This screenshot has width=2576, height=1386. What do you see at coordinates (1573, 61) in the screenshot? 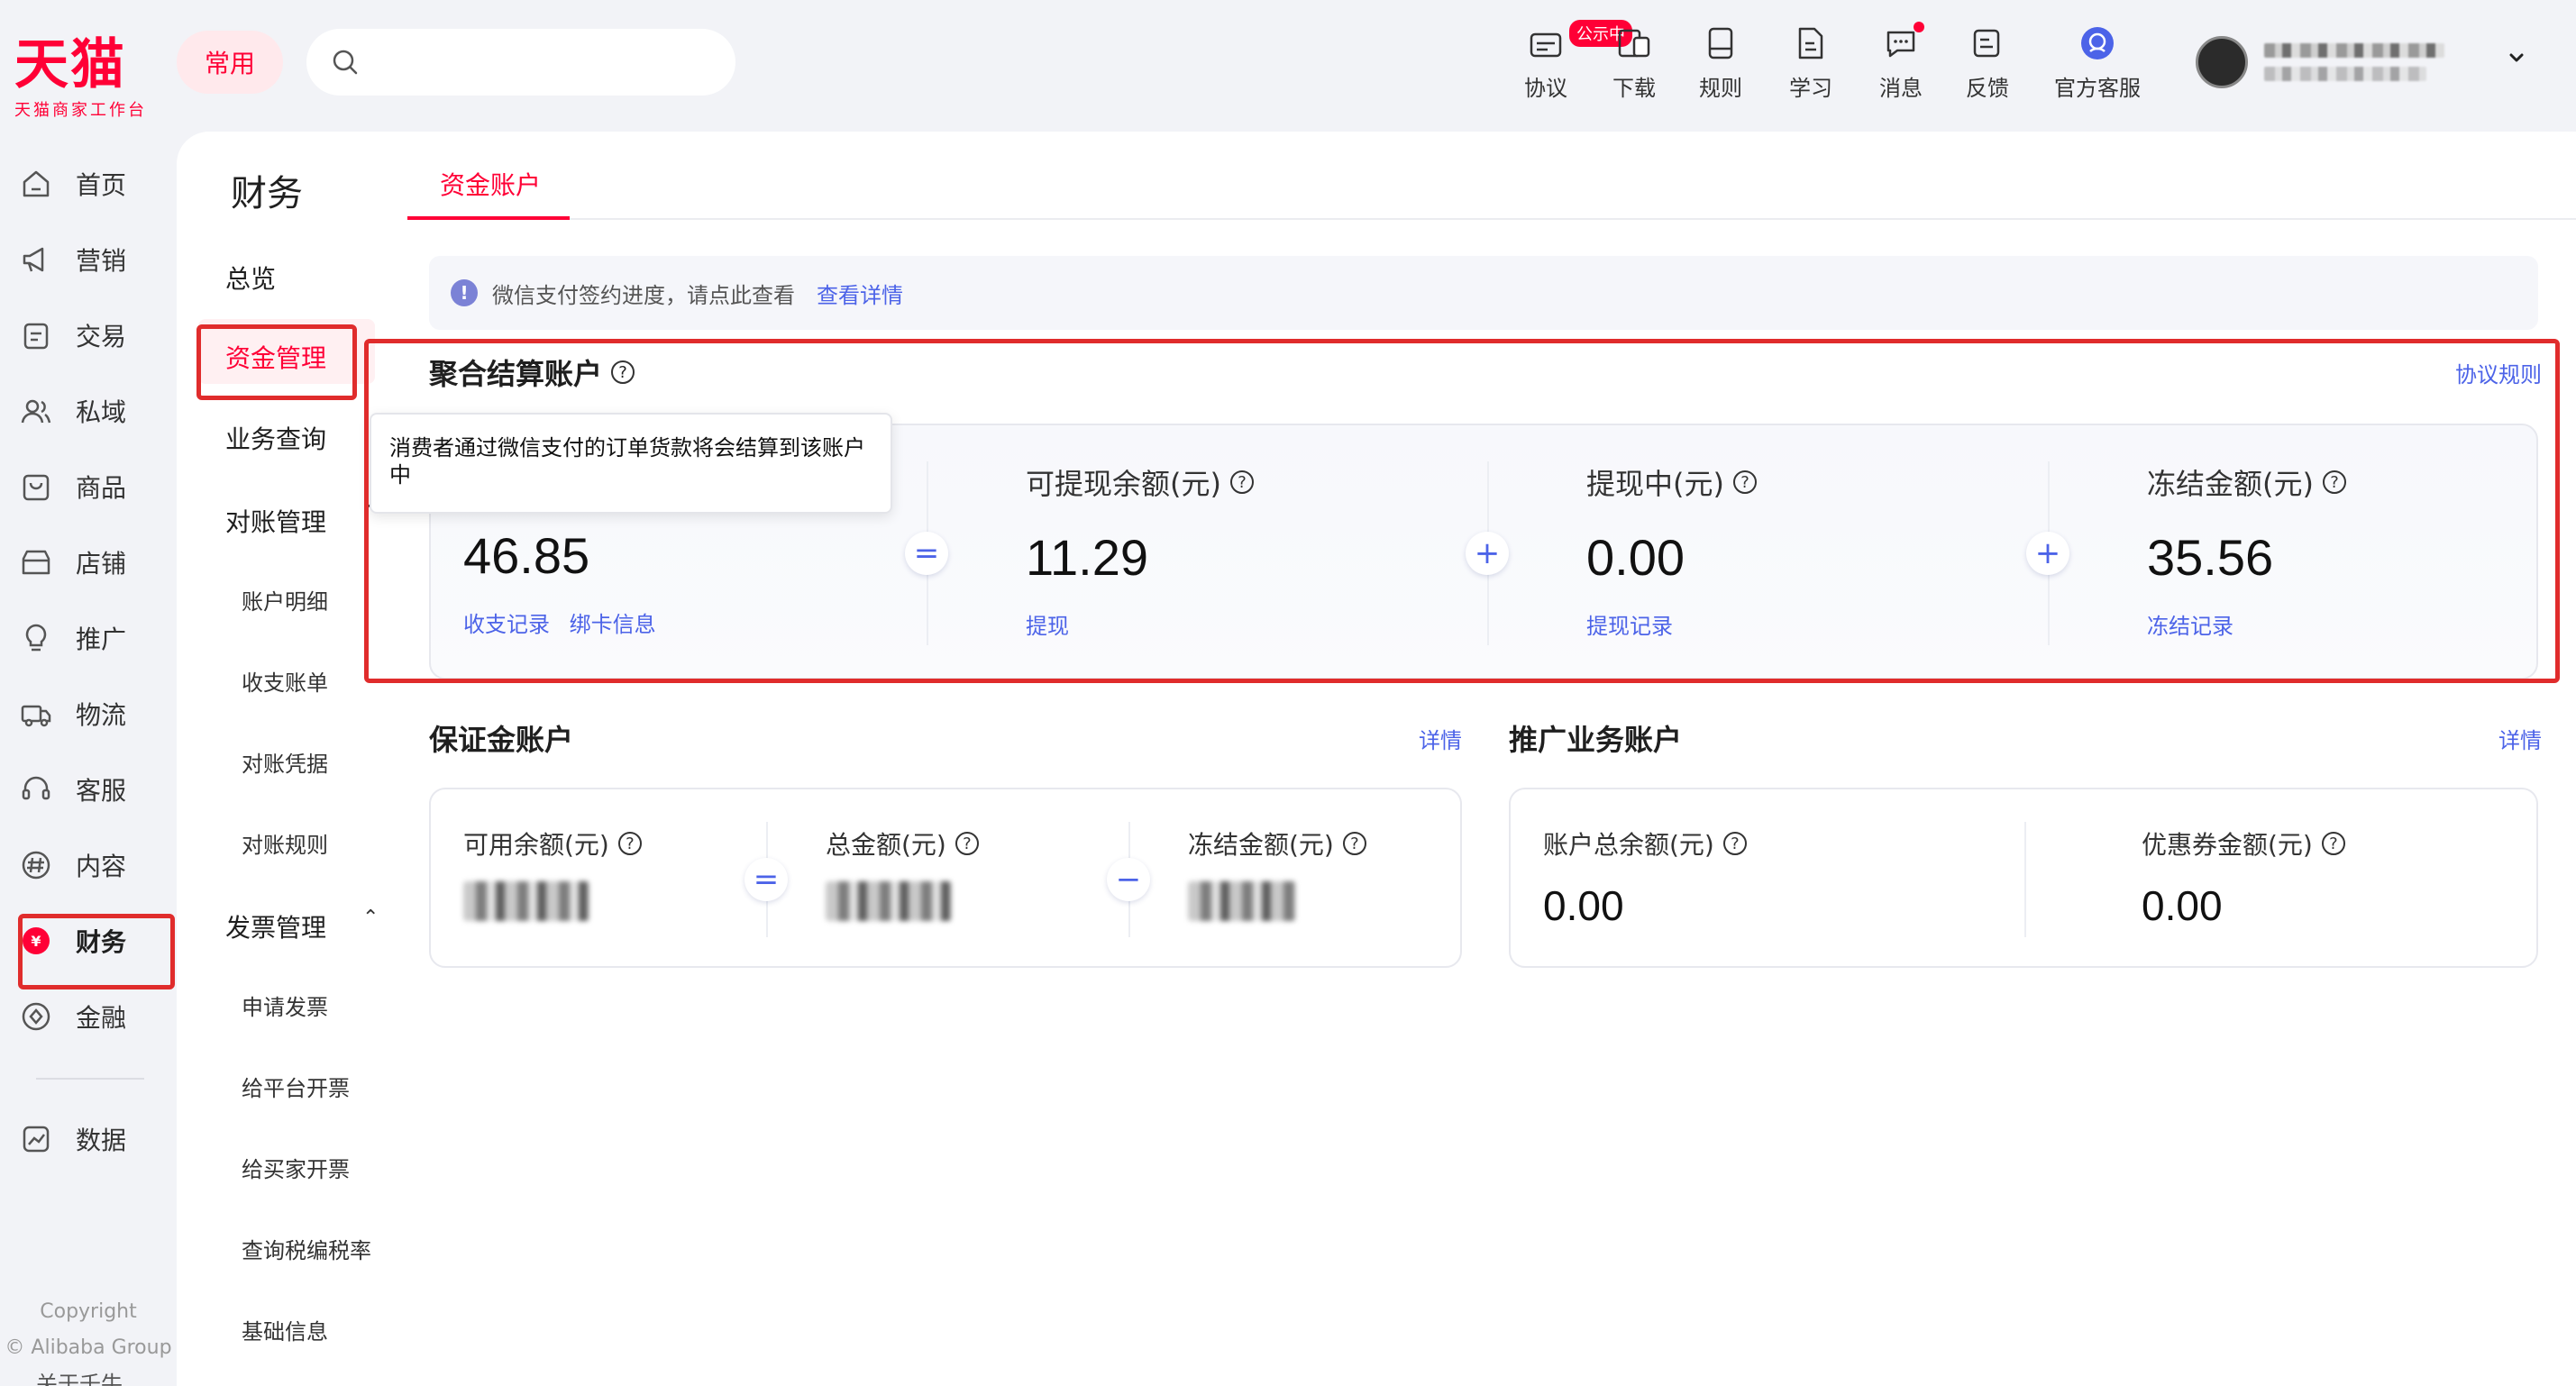
I see `tool-agreement: 公示中 协议` at bounding box center [1573, 61].